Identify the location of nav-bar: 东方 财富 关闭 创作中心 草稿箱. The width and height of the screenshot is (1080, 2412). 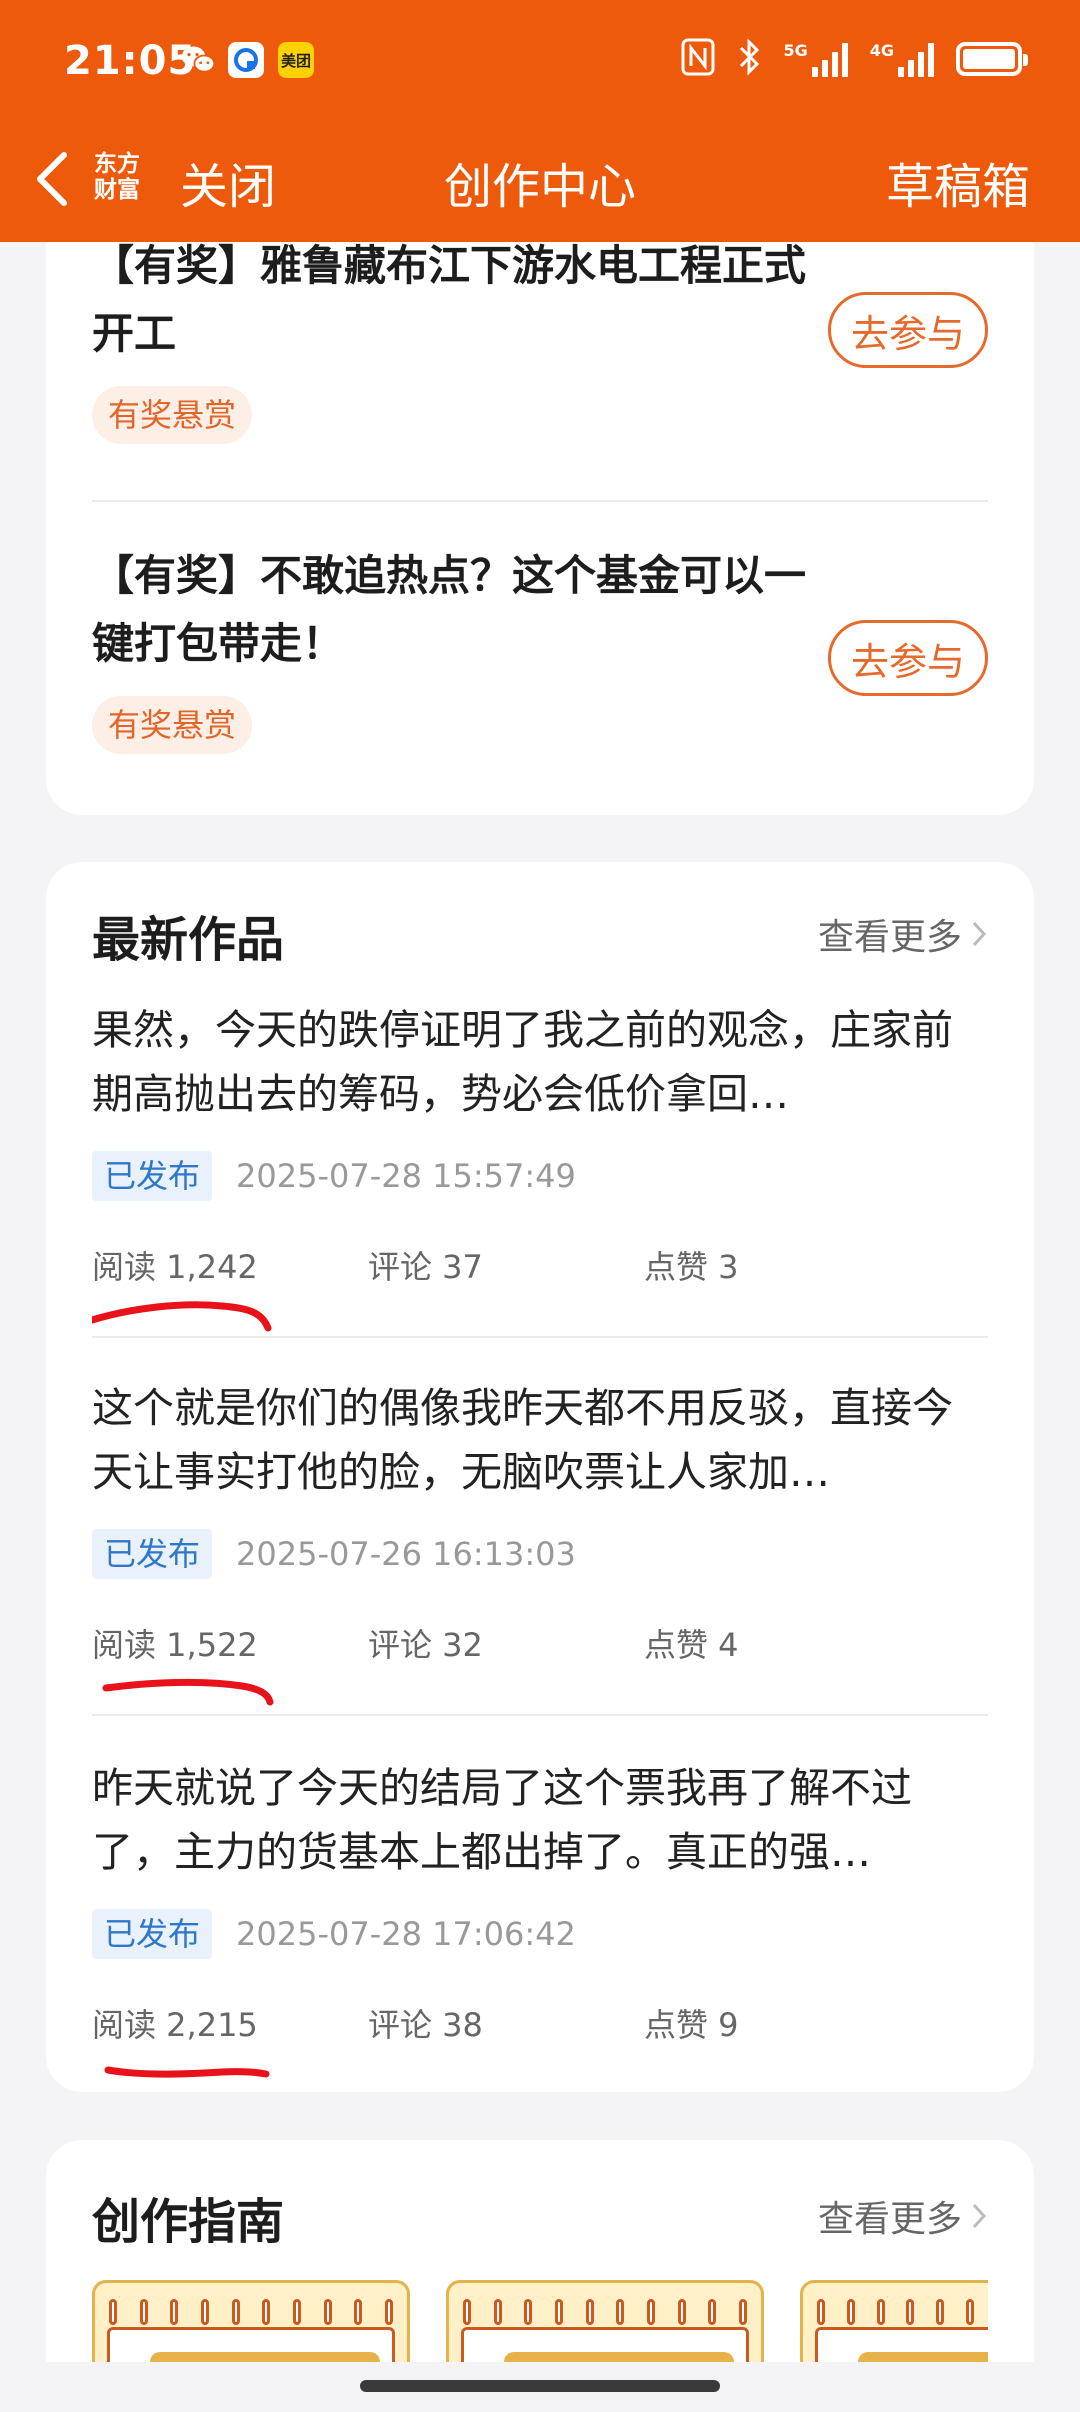
(540, 183).